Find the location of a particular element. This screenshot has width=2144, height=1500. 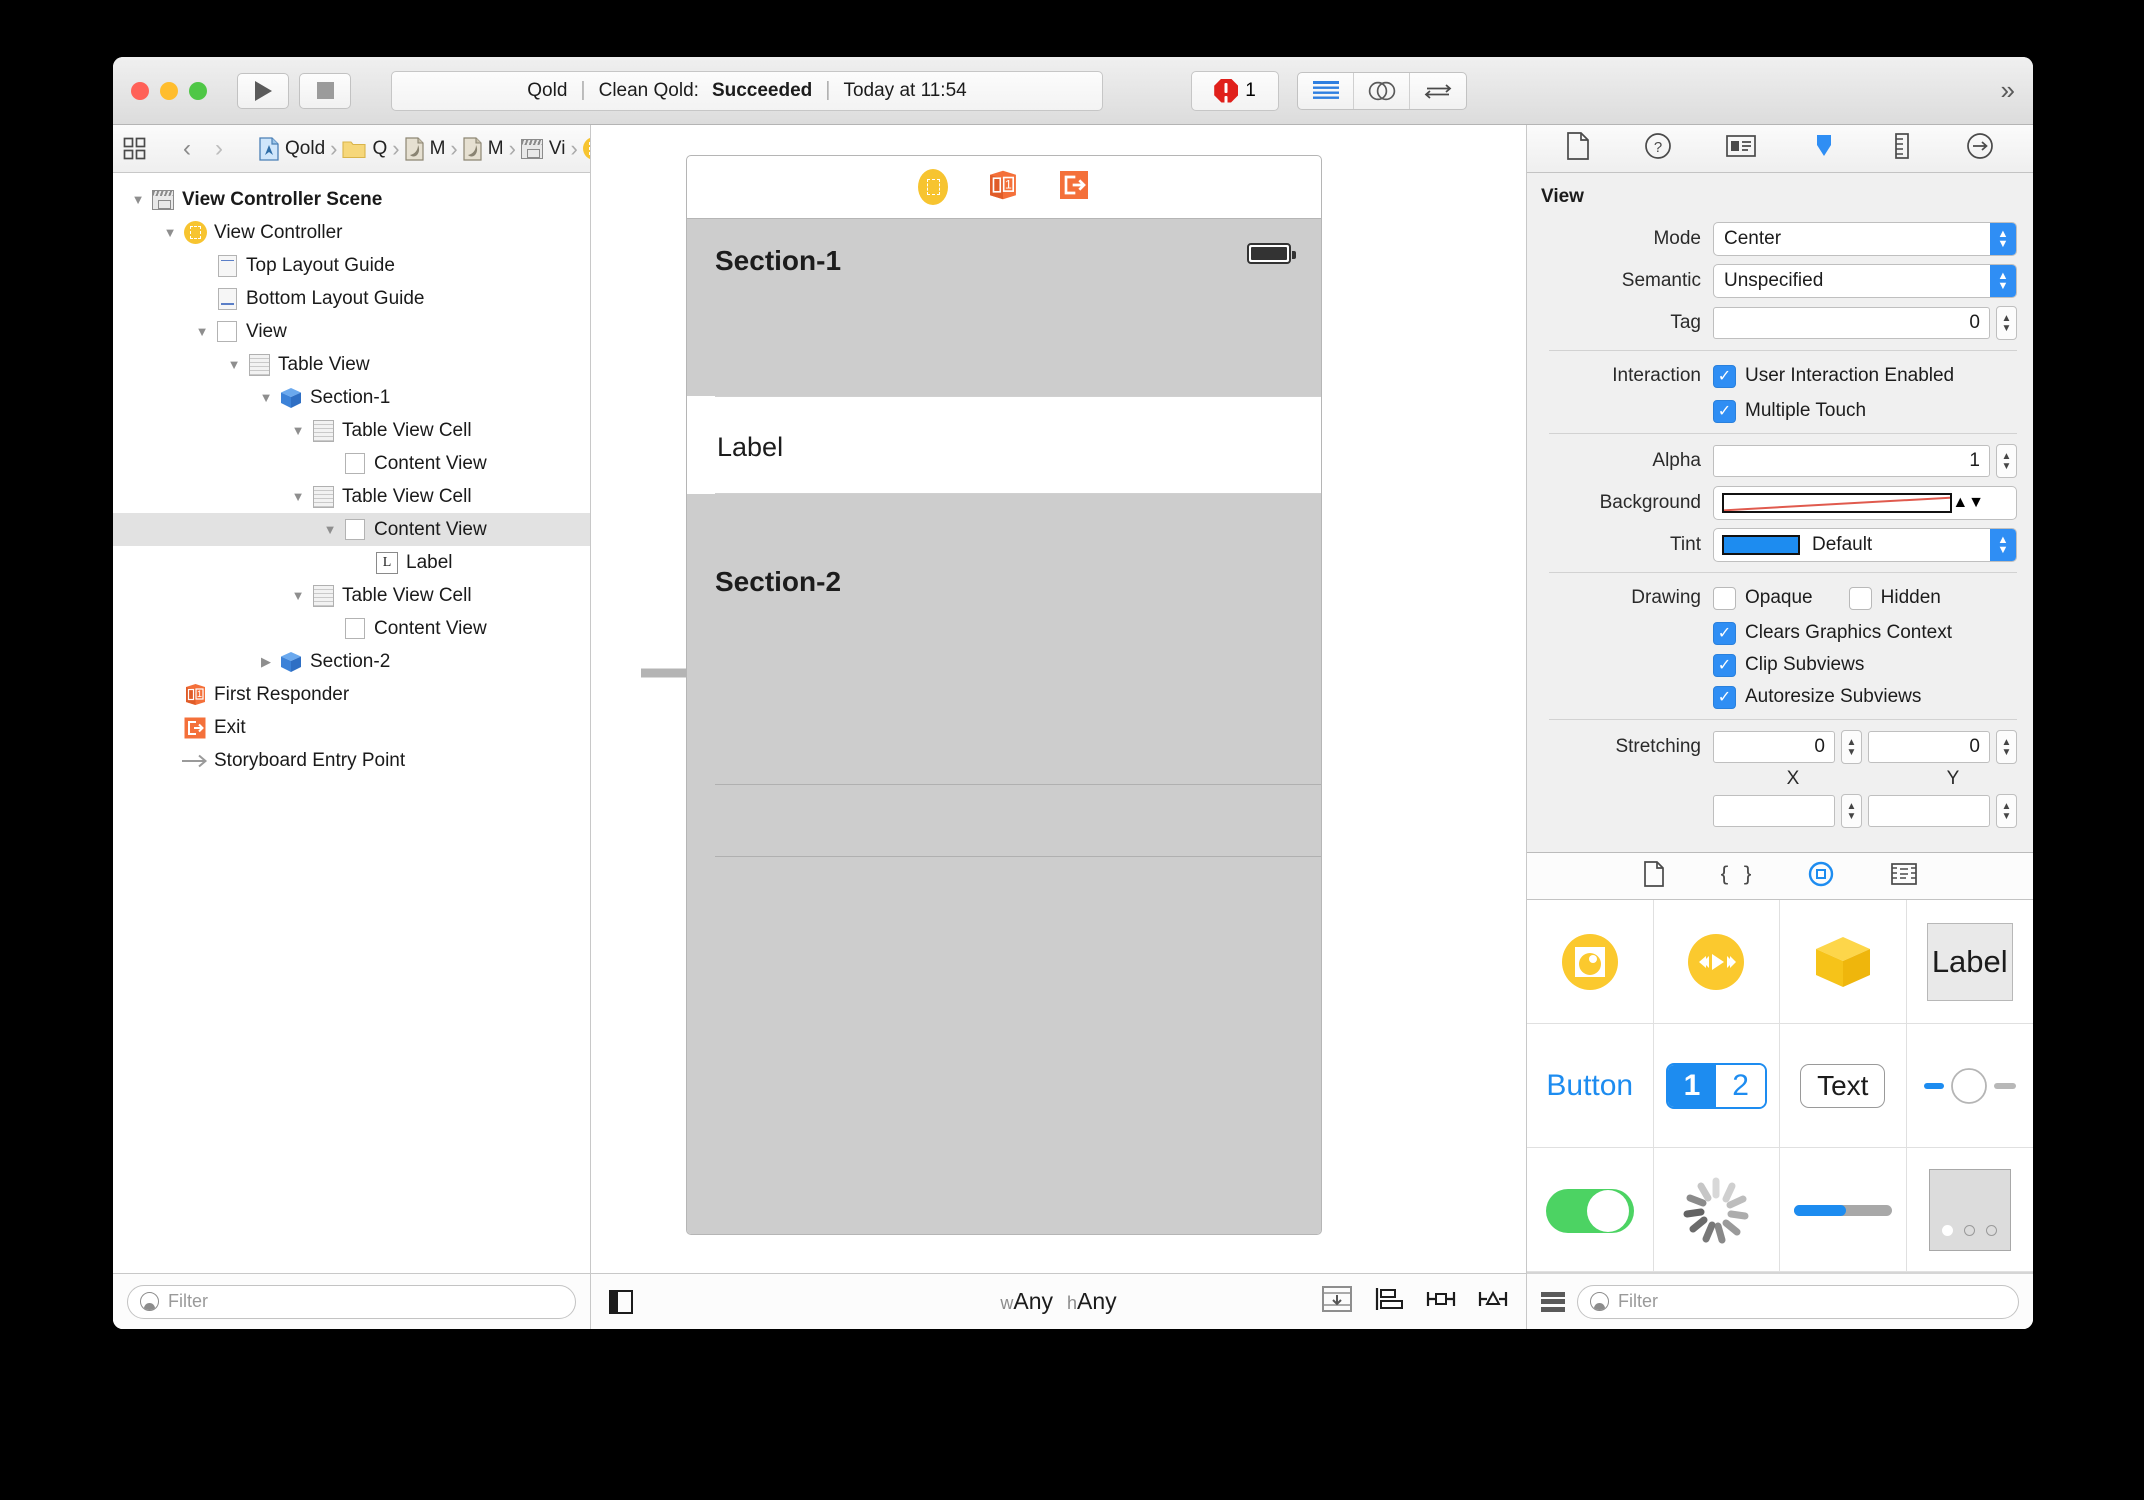

tag-input: 0 is located at coordinates (1851, 323).